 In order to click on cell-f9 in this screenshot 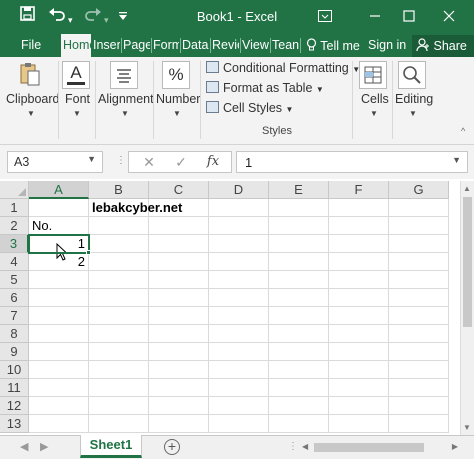, I will do `click(359, 352)`.